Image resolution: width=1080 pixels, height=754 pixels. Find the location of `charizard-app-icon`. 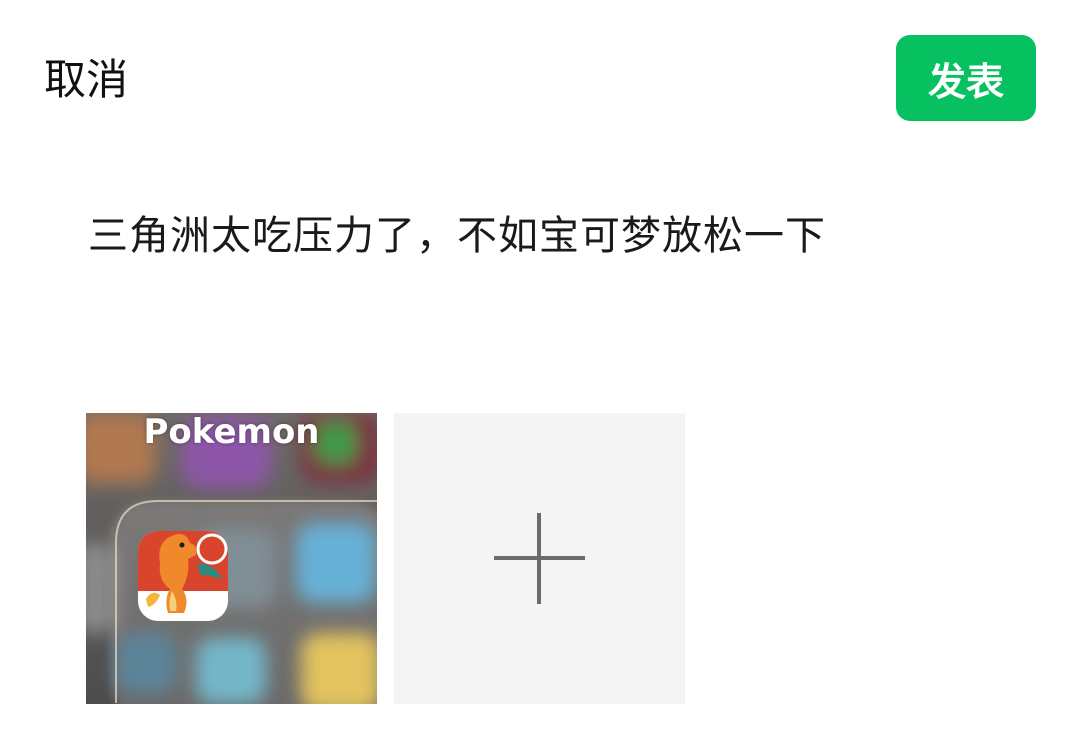

charizard-app-icon is located at coordinates (183, 576).